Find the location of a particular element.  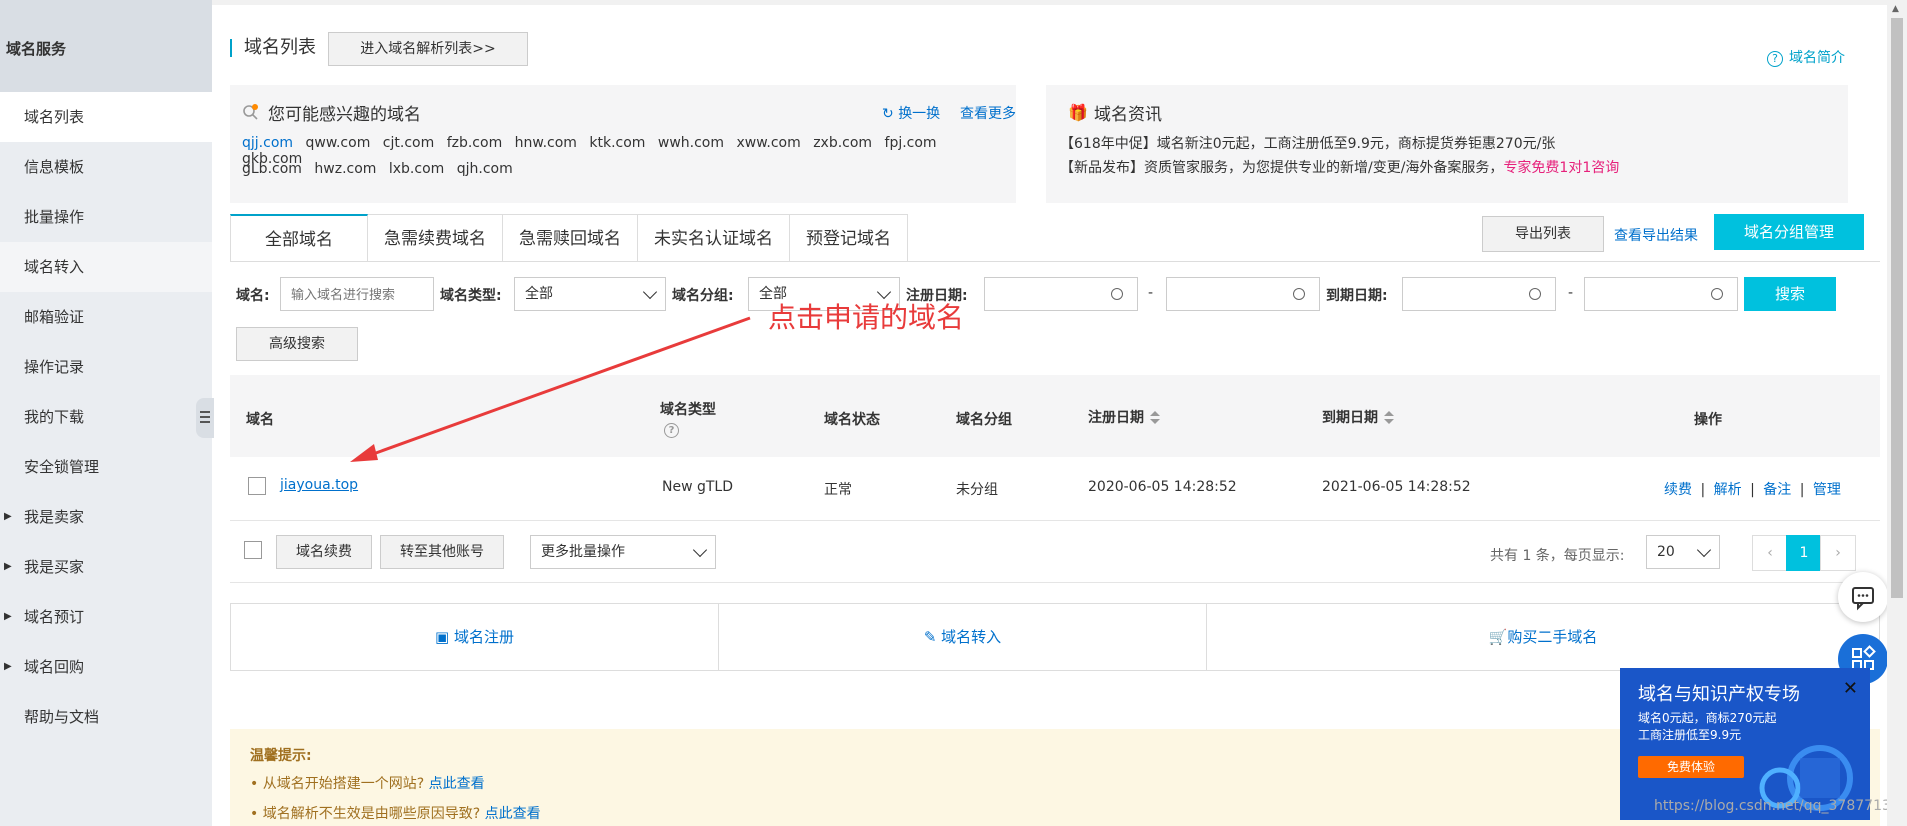

row-checkbox is located at coordinates (257, 486).